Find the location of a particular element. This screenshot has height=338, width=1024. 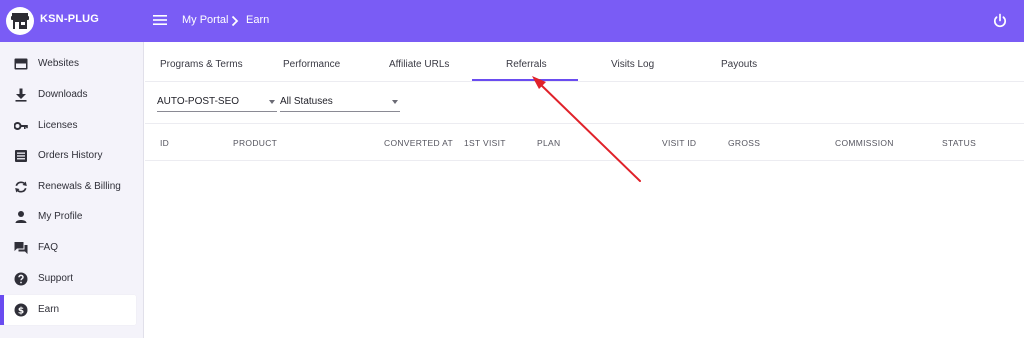

sidebar-item-downloads: Downloads is located at coordinates (70, 95).